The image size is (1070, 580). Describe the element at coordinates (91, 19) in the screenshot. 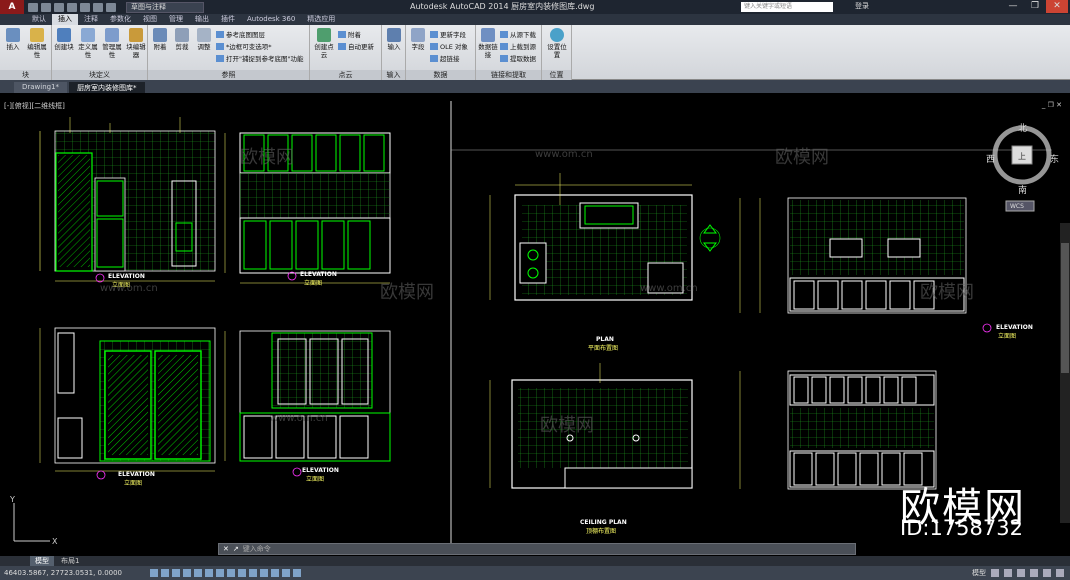

I see `tab-annotate: 注释` at that location.